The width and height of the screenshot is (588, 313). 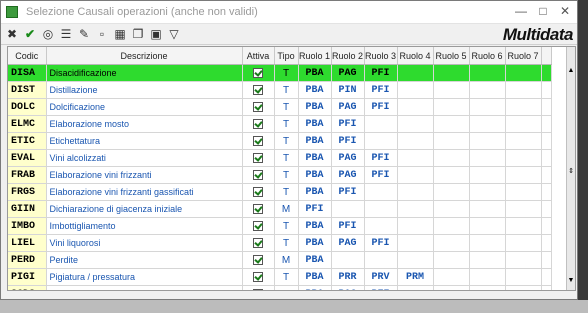 I want to click on page-icon: ▫, so click(x=102, y=34).